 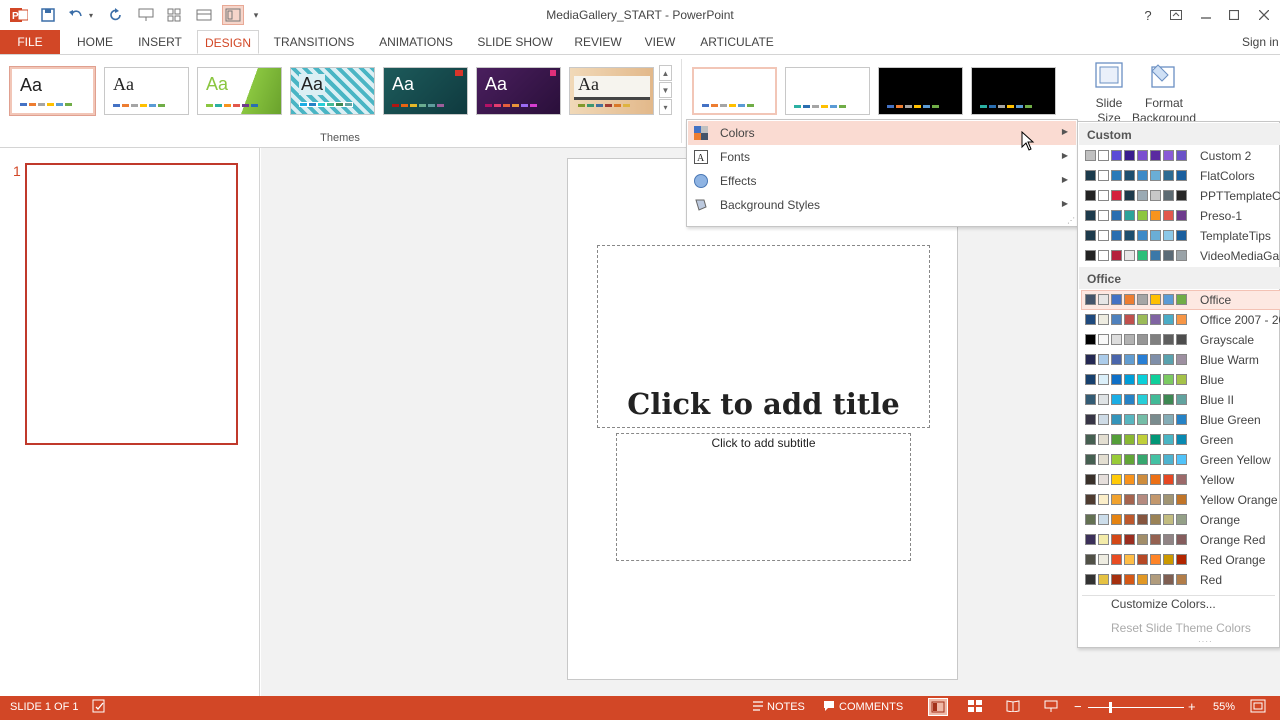 What do you see at coordinates (763, 336) in the screenshot?
I see `title-placeholder: Click to add title` at bounding box center [763, 336].